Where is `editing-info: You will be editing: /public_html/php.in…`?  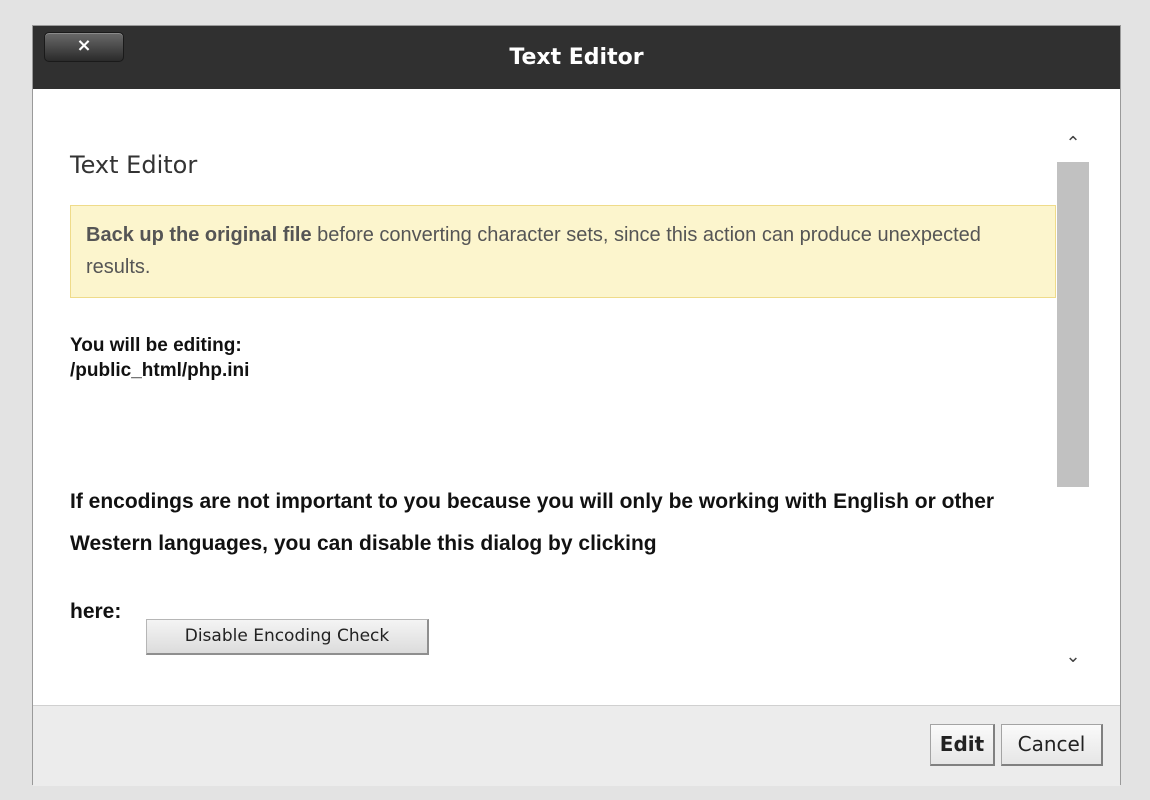
editing-info: You will be editing: /public_html/php.in… is located at coordinates (159, 358).